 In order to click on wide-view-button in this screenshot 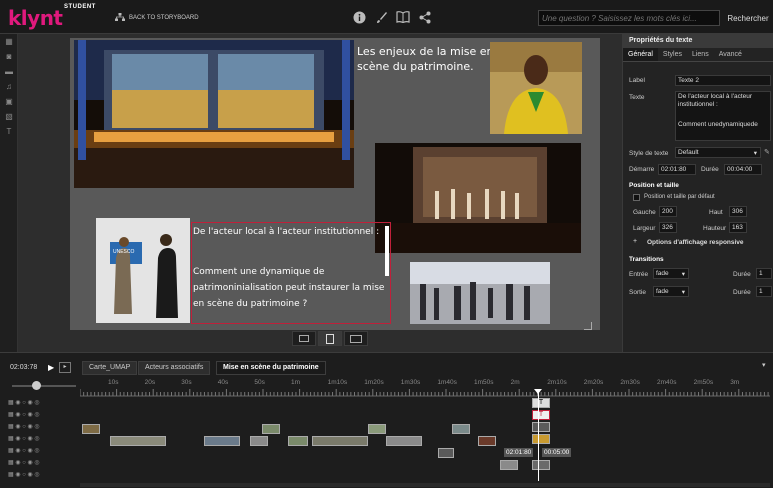, I will do `click(356, 338)`.